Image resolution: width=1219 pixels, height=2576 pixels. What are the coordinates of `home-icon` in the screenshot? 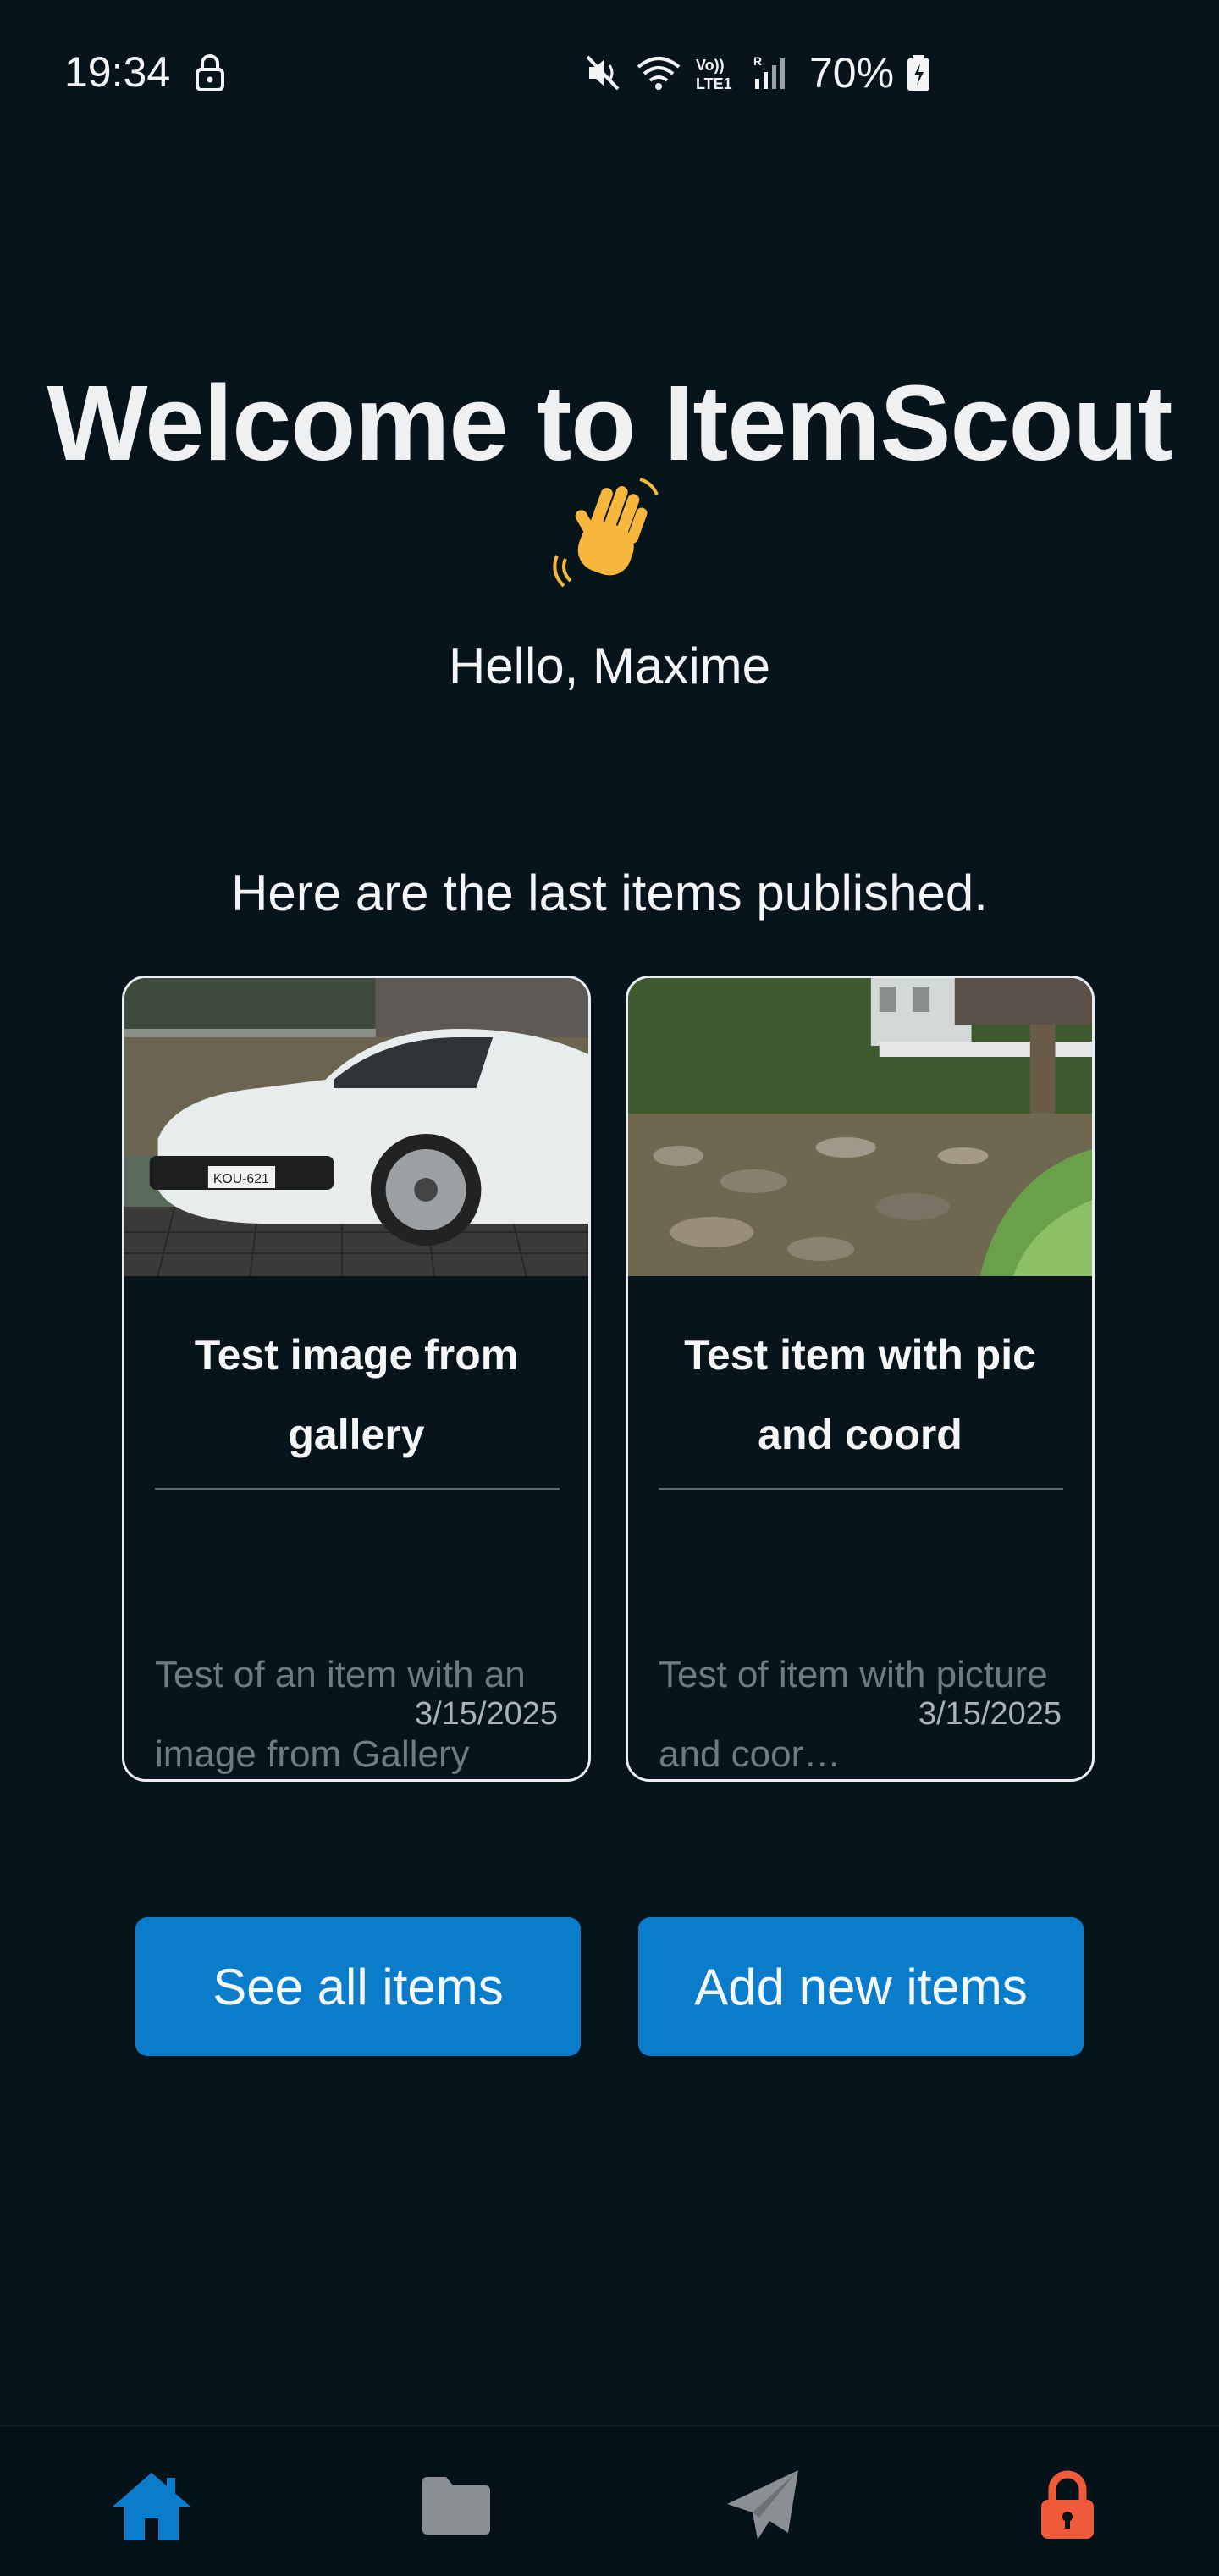 It's located at (151, 2506).